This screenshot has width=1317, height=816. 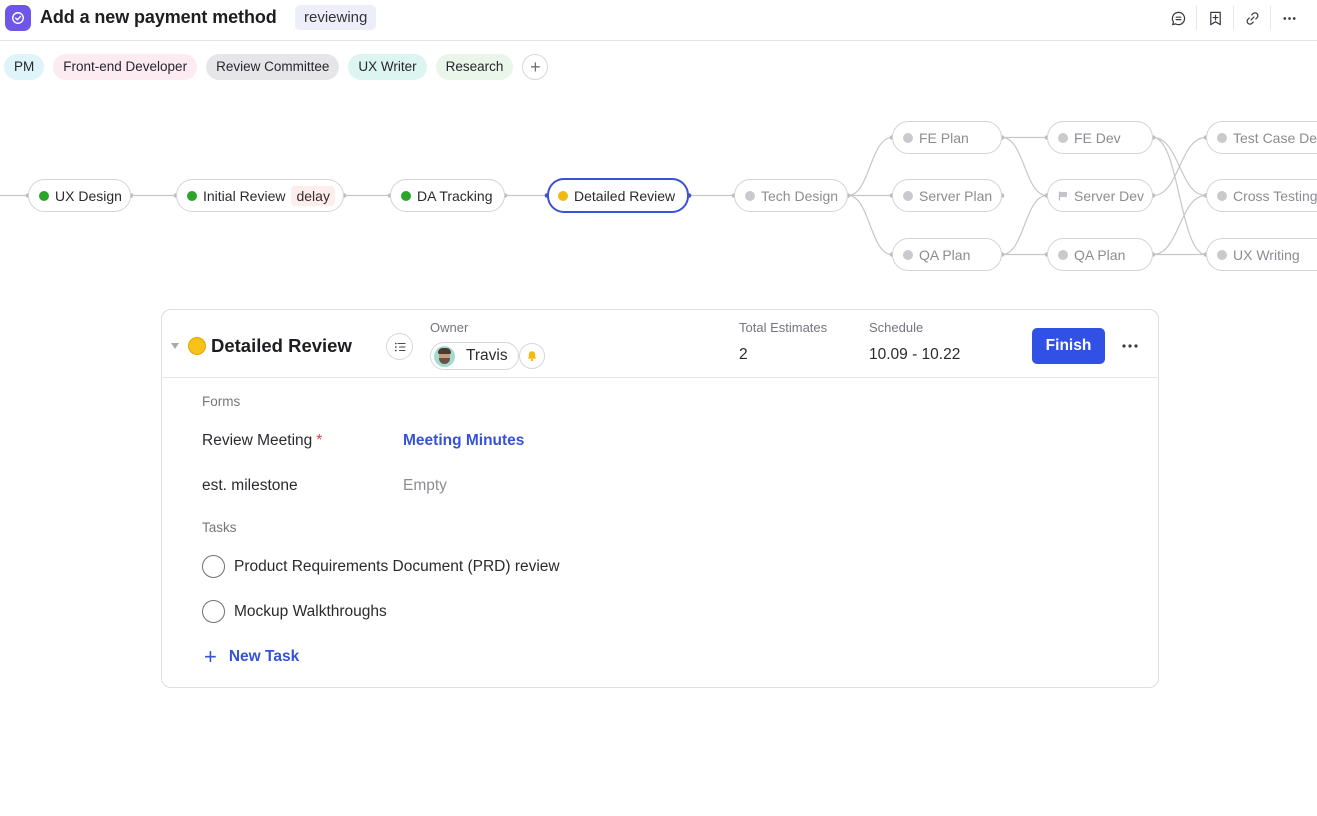 I want to click on flow-node-fe-dev: FE Dev, so click(x=1100, y=137).